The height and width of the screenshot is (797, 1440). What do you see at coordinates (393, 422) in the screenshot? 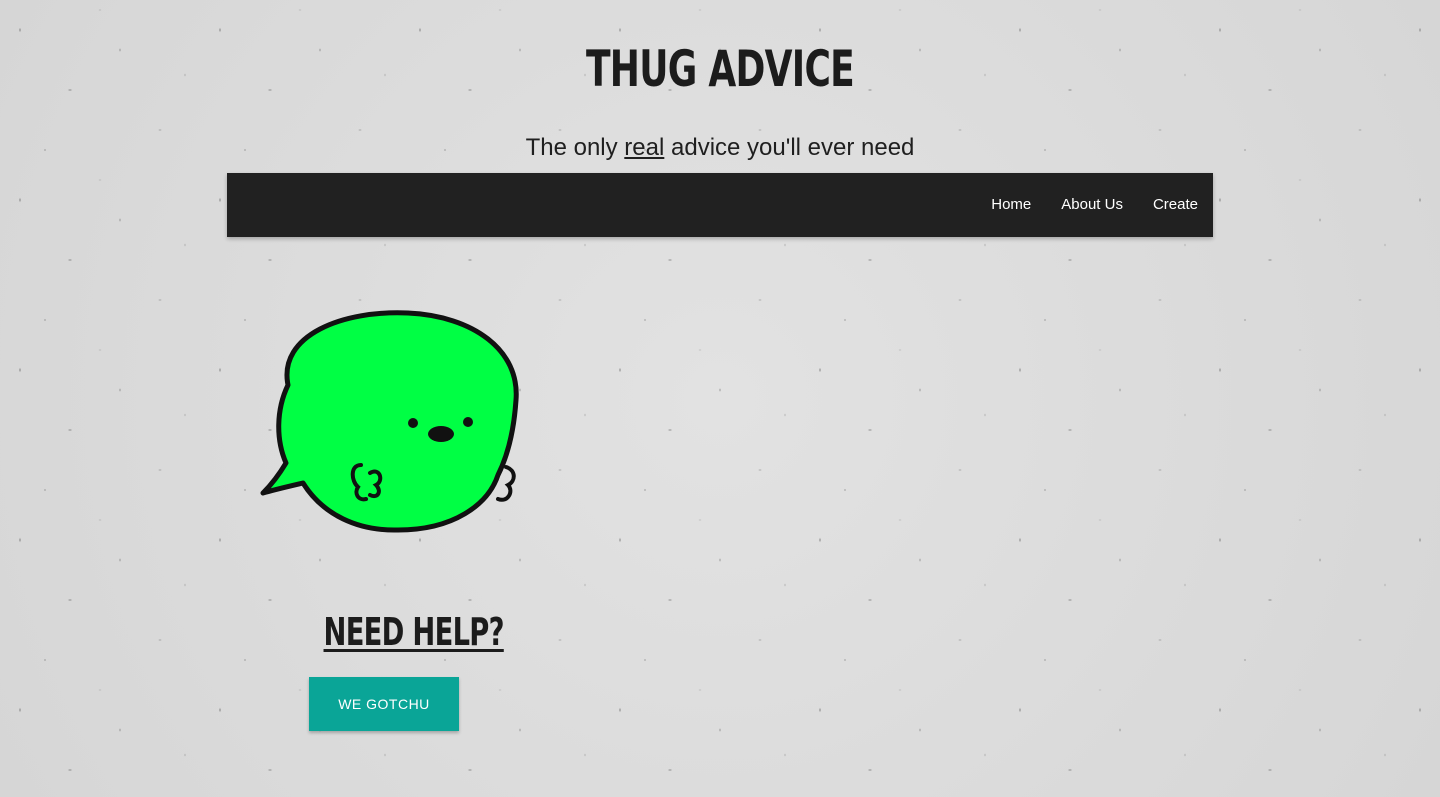
I see `mascot-speech-bubble-icon` at bounding box center [393, 422].